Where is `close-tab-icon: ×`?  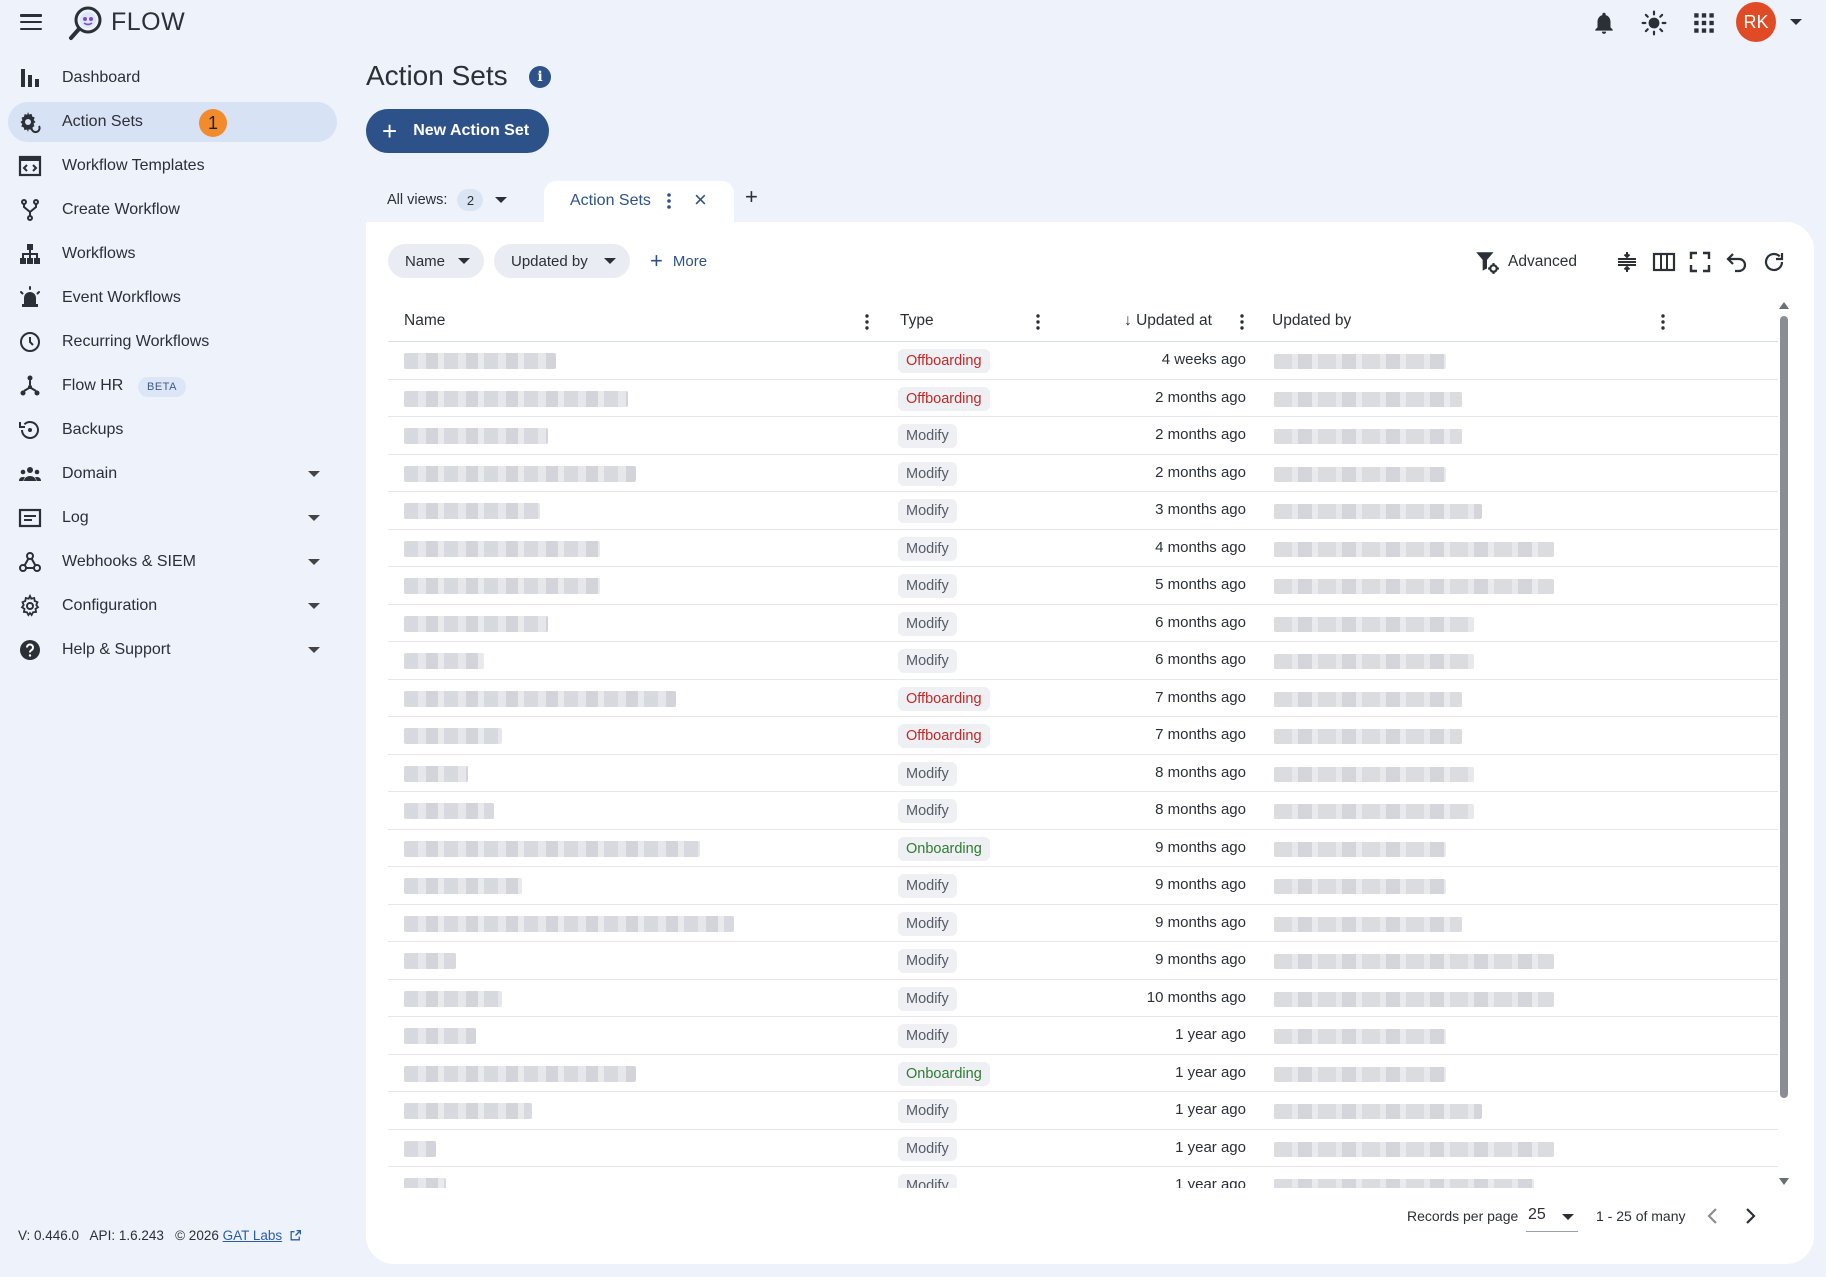
close-tab-icon: × is located at coordinates (700, 200).